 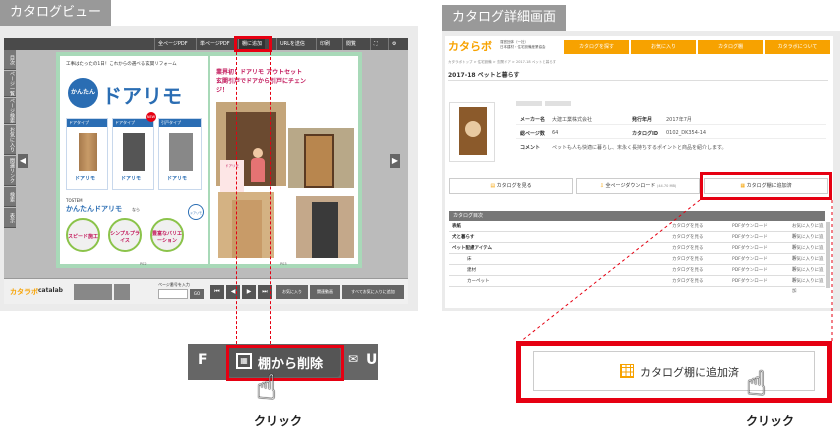 What do you see at coordinates (756, 384) in the screenshot?
I see `hand-cursor-icon: ☝` at bounding box center [756, 384].